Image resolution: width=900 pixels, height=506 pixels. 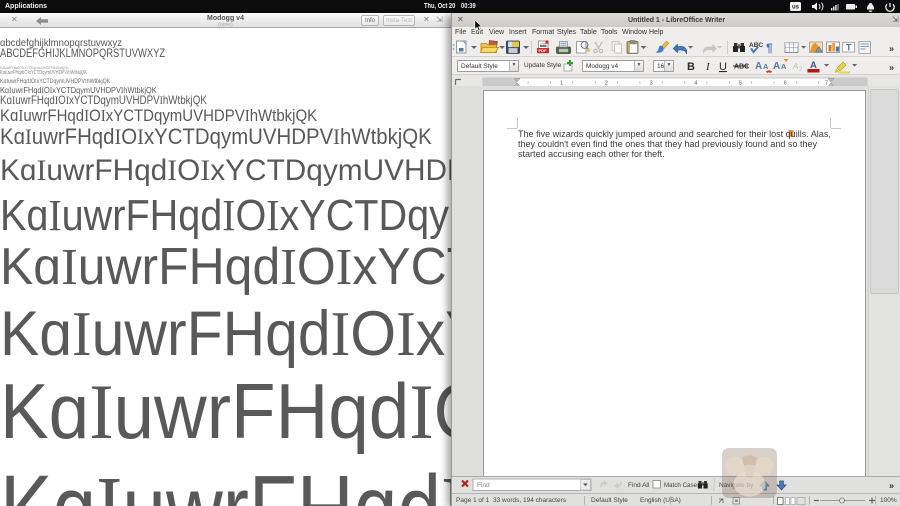 What do you see at coordinates (483, 485) in the screenshot?
I see `svg-text: Find` at bounding box center [483, 485].